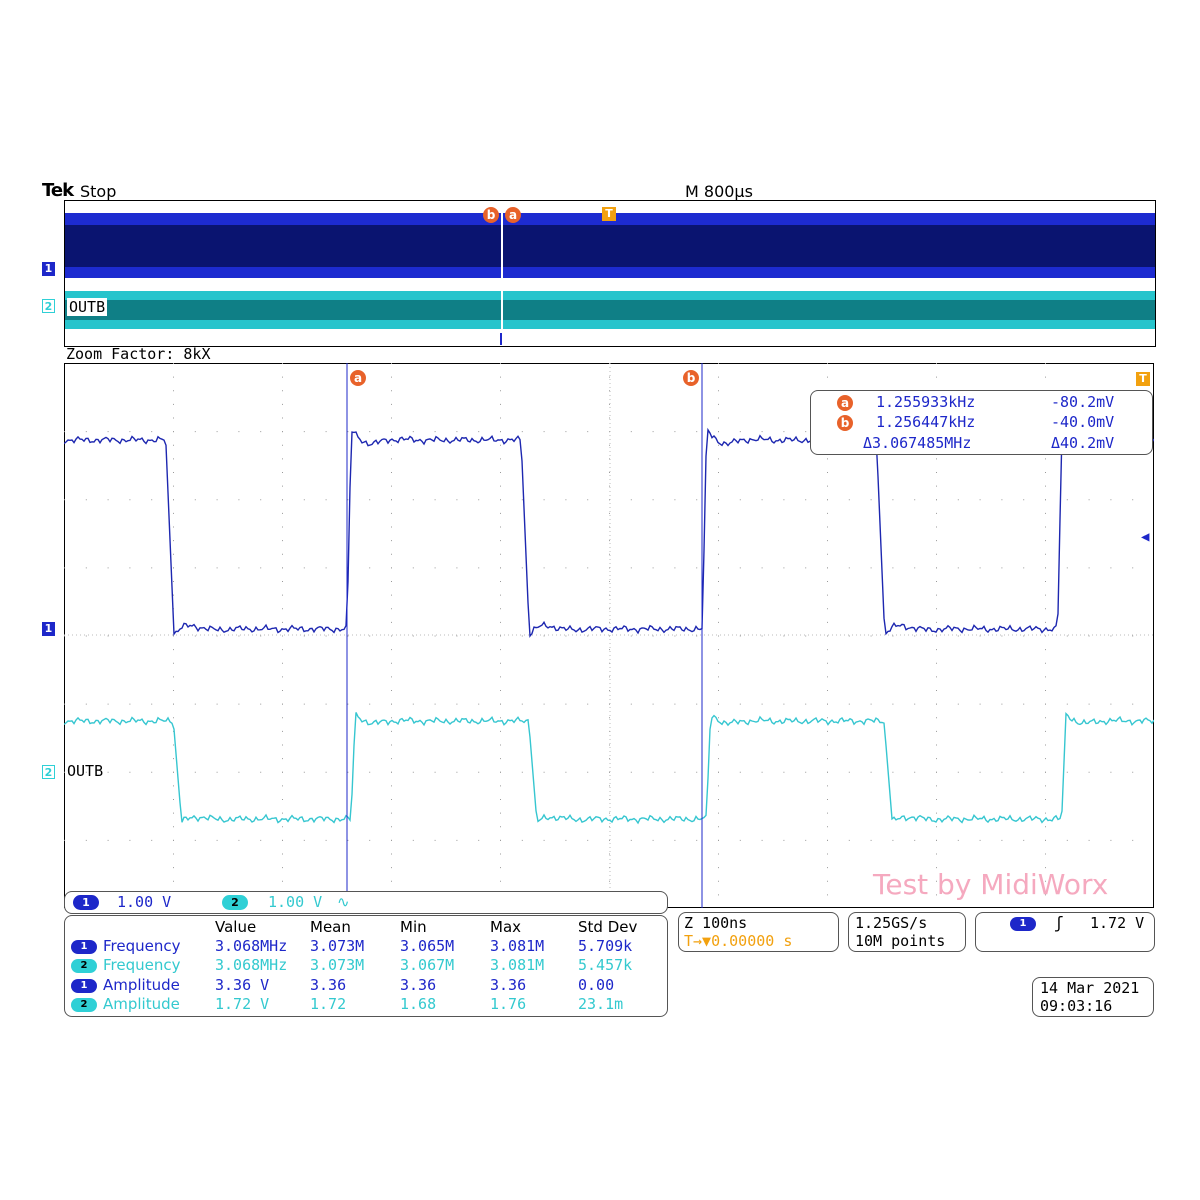 The width and height of the screenshot is (1200, 1200). I want to click on measurement-min: 3.36, so click(418, 985).